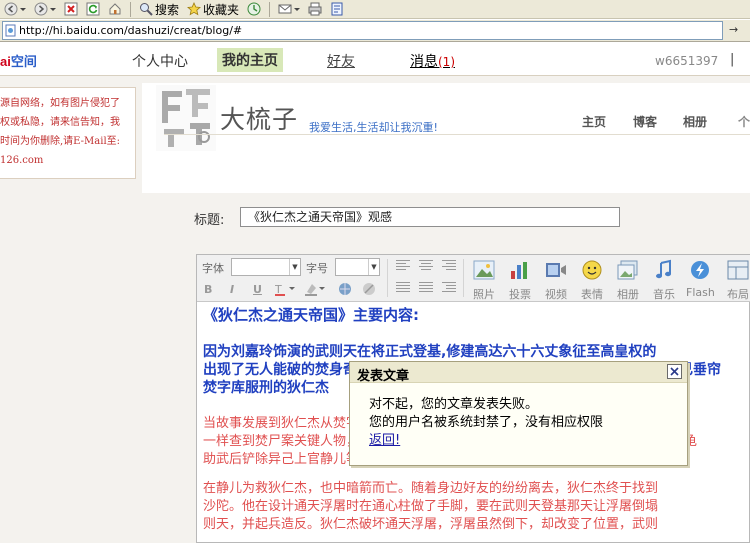  Describe the element at coordinates (357, 267) in the screenshot. I see `font-size-select: ▼` at that location.